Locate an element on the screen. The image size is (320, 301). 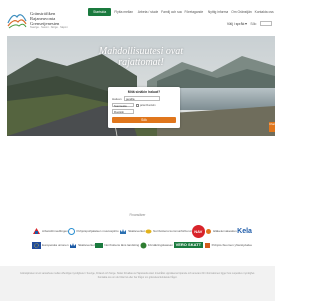
hero-title: Mahdollisuutesi ovat rajattomat! is located at coordinates (141, 57).